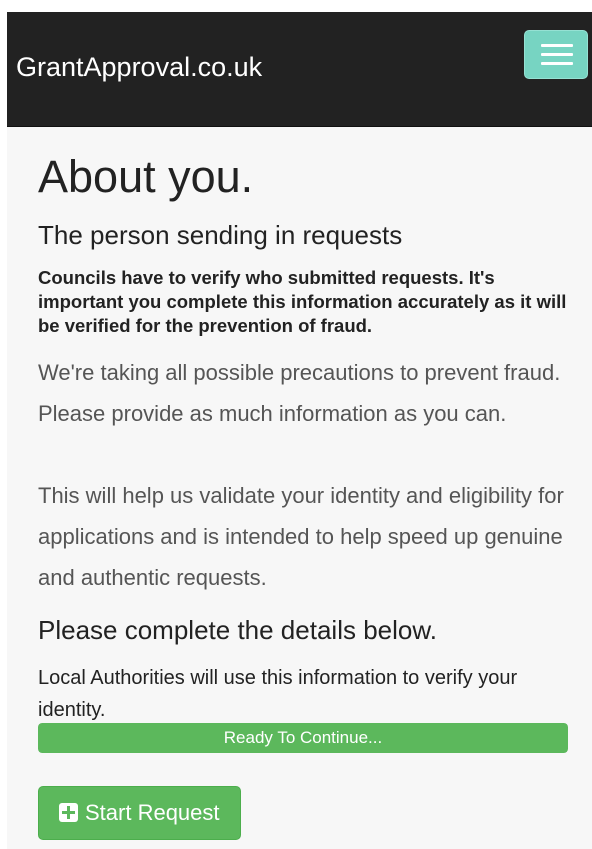 The height and width of the screenshot is (849, 592). Describe the element at coordinates (139, 67) in the screenshot. I see `brand-link: GrantApproval.co.uk` at that location.